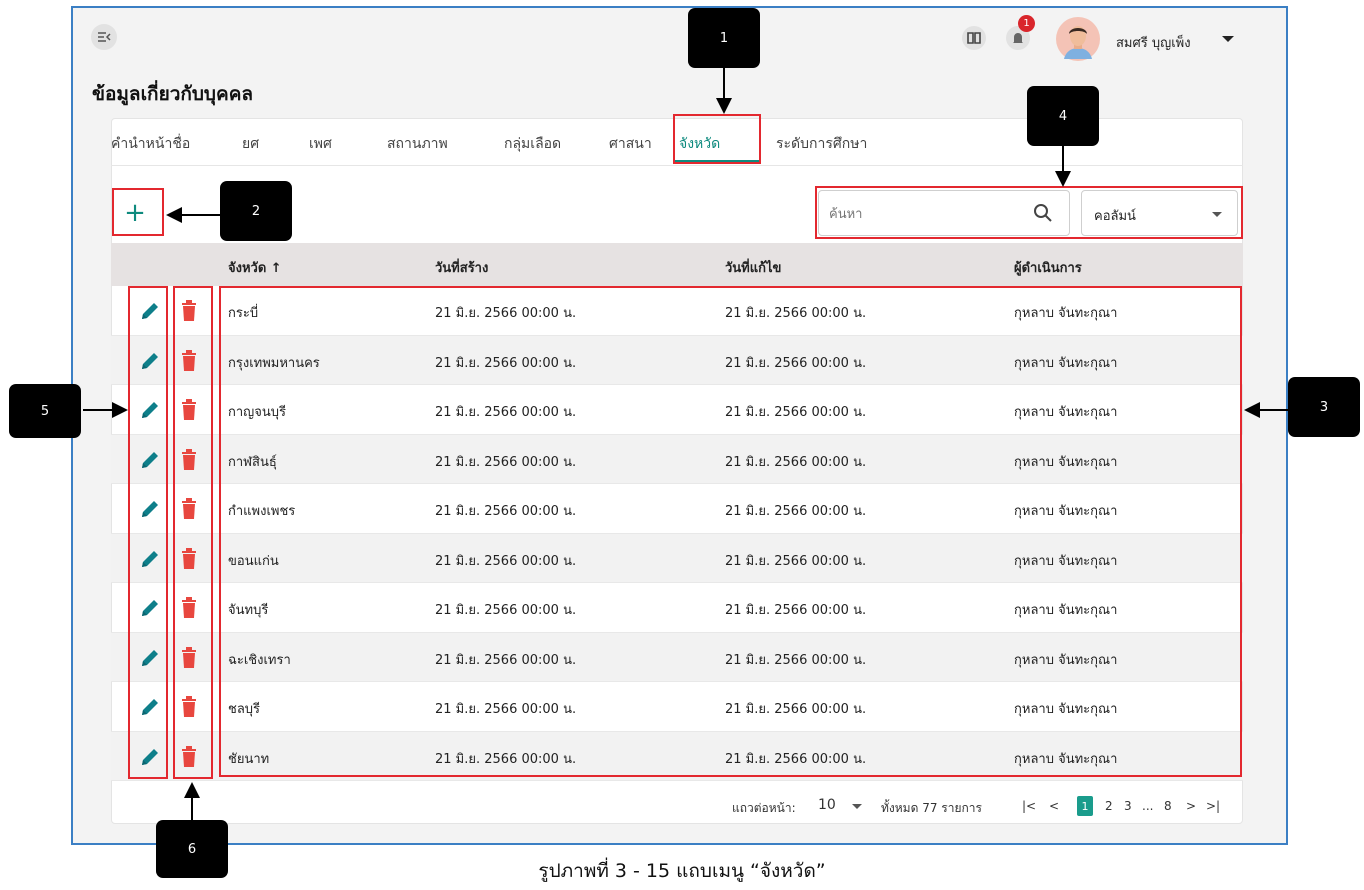 This screenshot has width=1364, height=890. I want to click on page-title: ข้อมูลเกี่ยวกับบุคคล, so click(173, 94).